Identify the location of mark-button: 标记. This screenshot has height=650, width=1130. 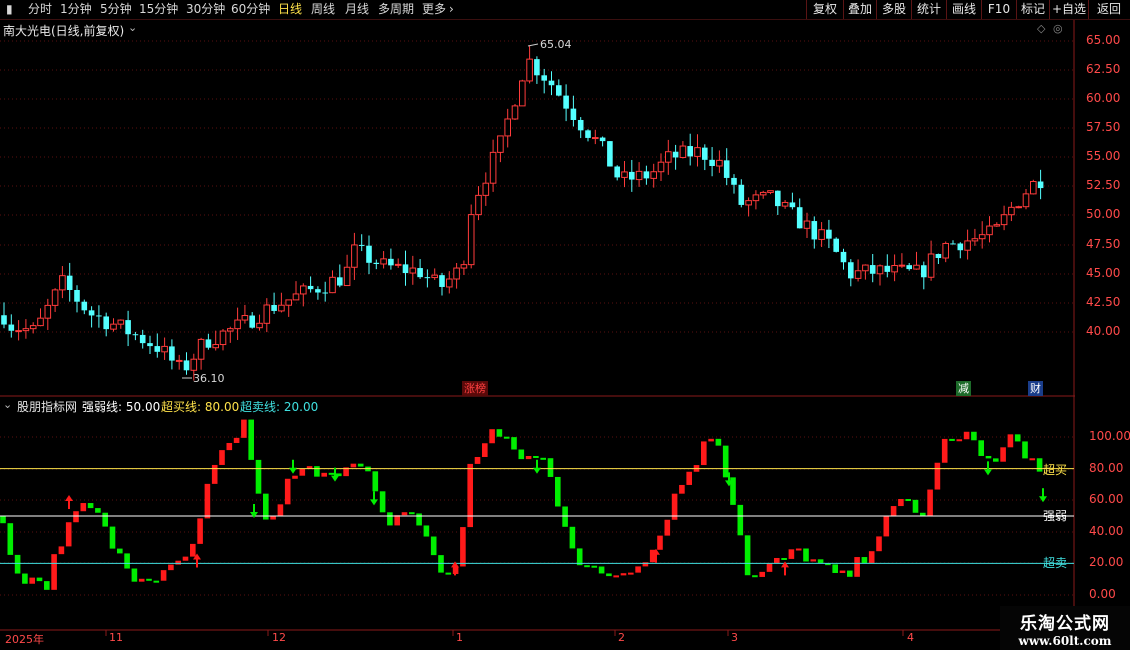
(1032, 9).